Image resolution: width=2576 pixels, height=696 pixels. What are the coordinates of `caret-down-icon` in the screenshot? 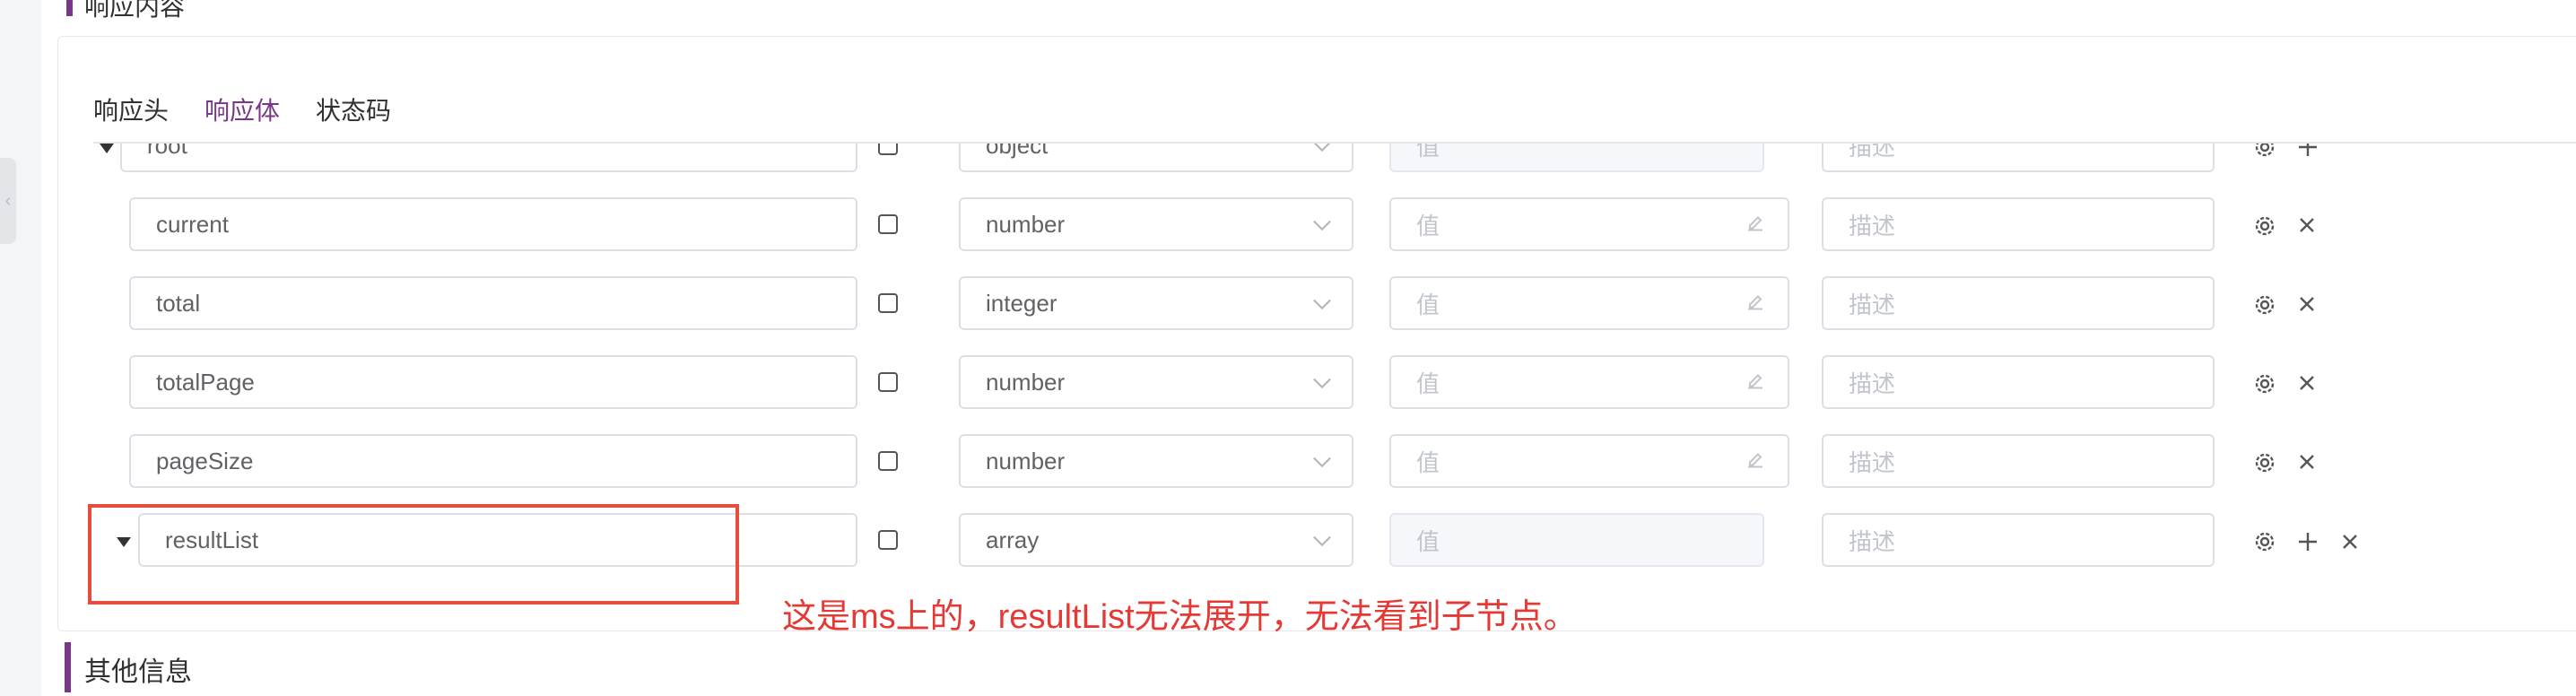 It's located at (107, 149).